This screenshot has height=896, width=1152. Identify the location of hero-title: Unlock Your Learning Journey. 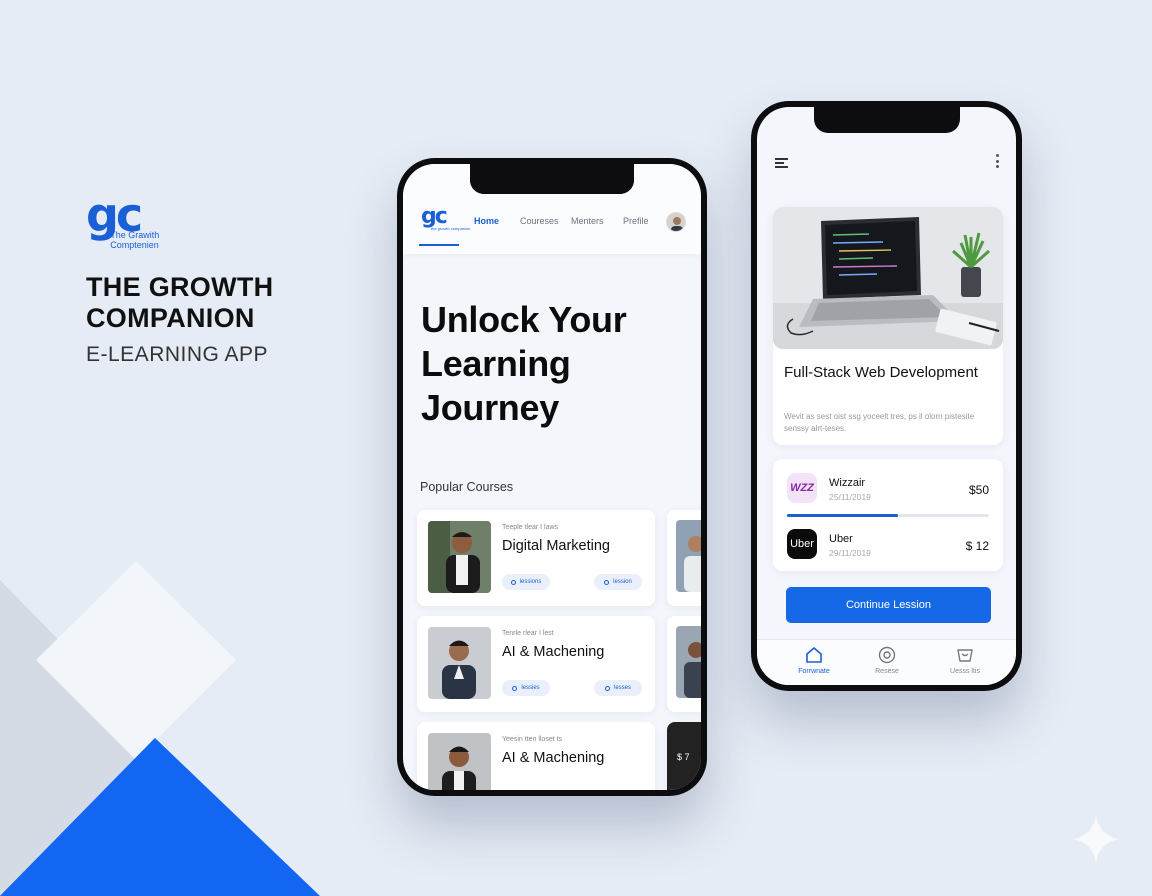
(524, 363).